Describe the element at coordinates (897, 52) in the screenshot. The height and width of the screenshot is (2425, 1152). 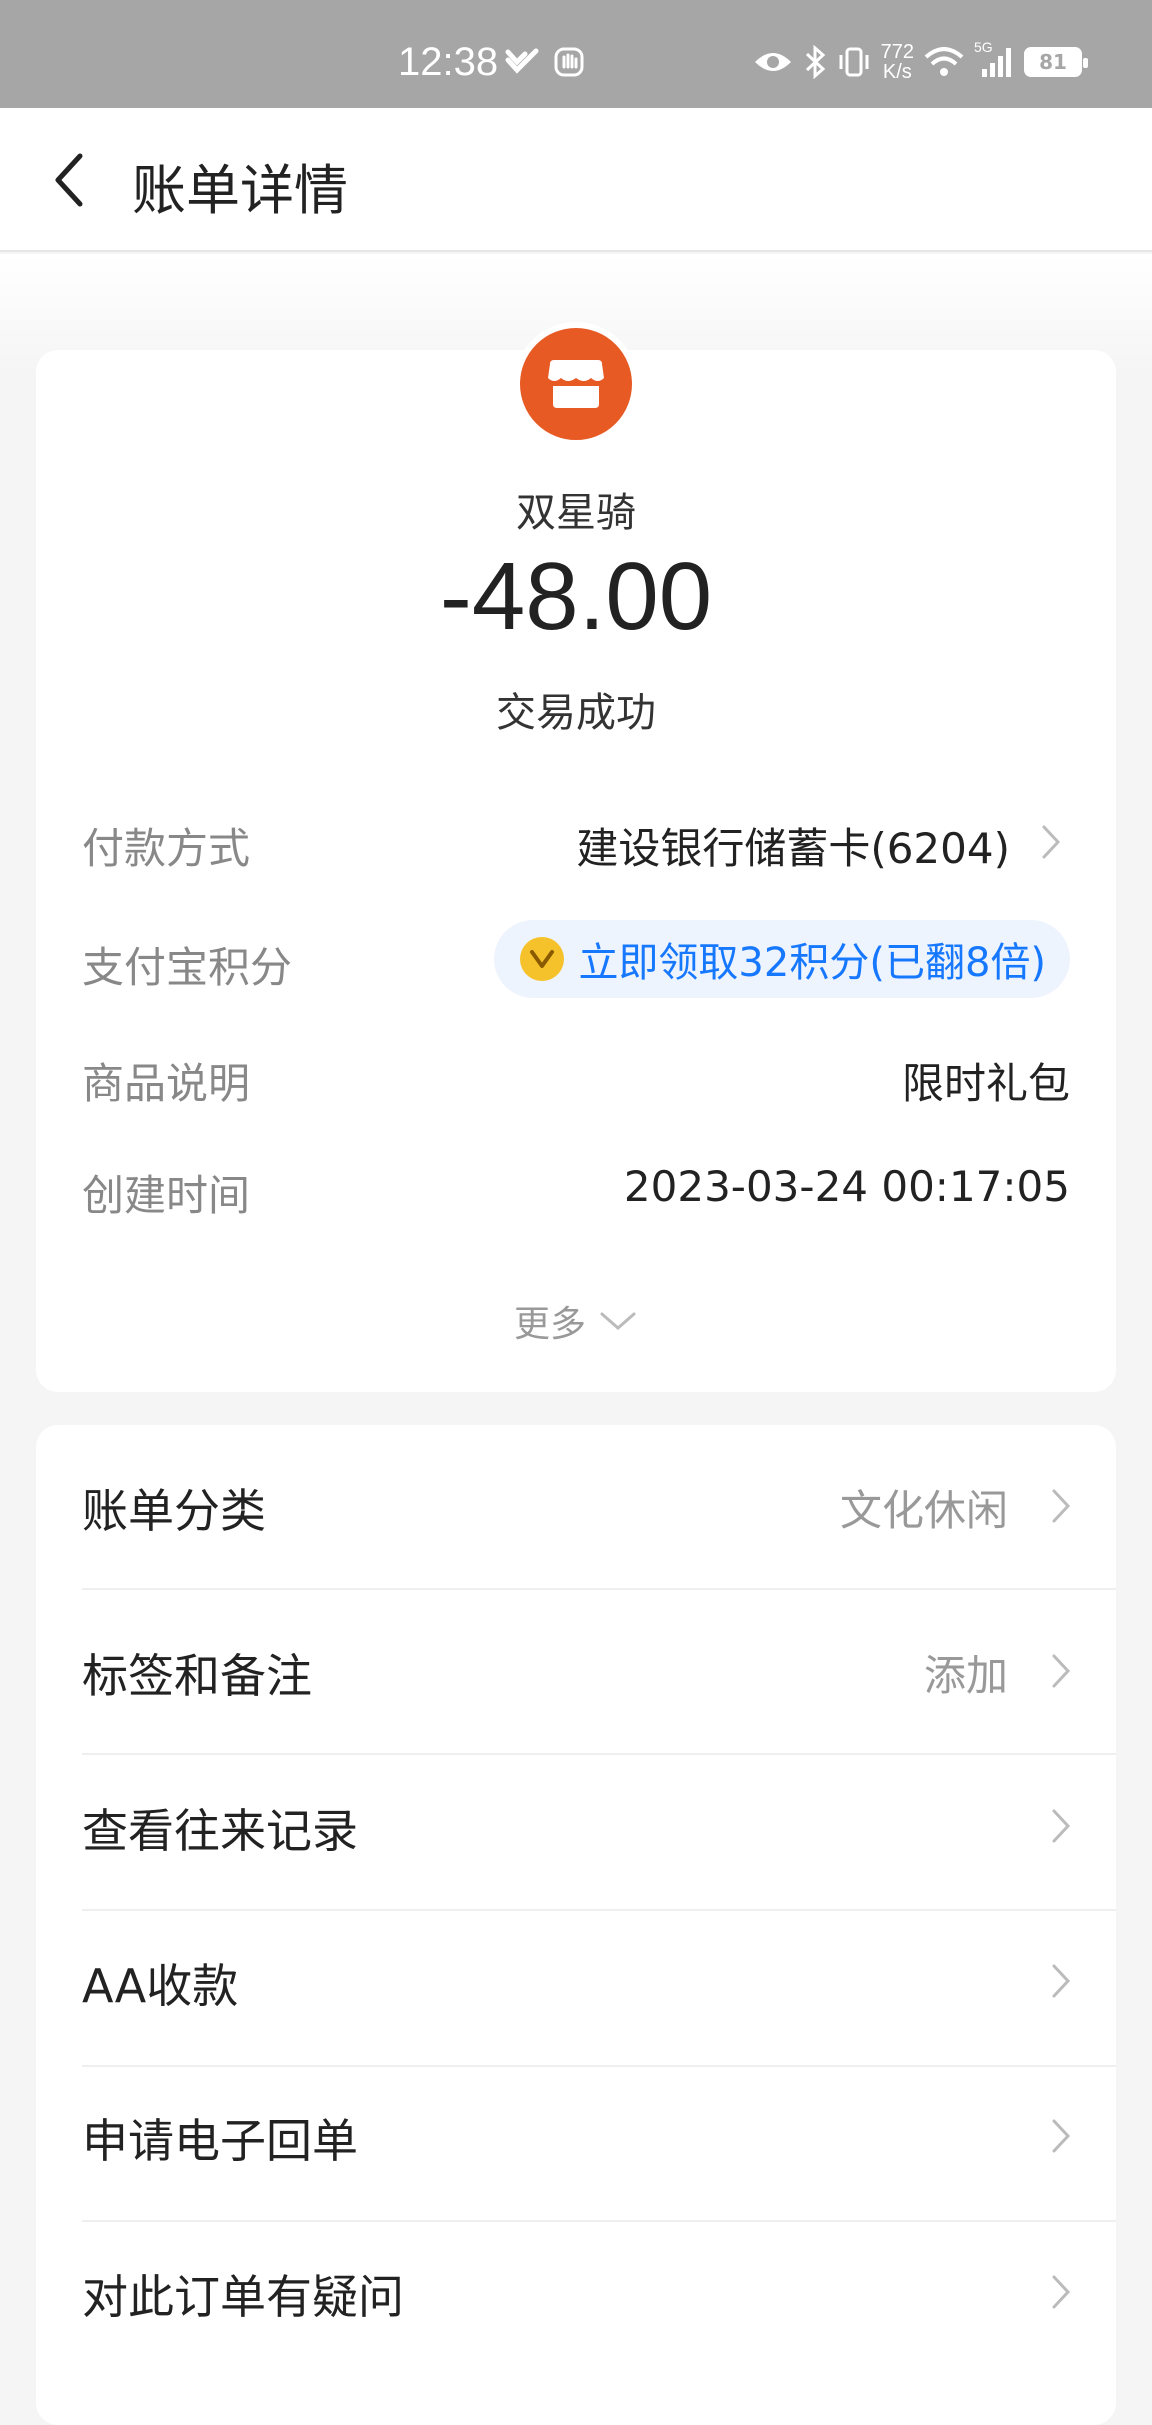
I see `network-speed-value: 772` at that location.